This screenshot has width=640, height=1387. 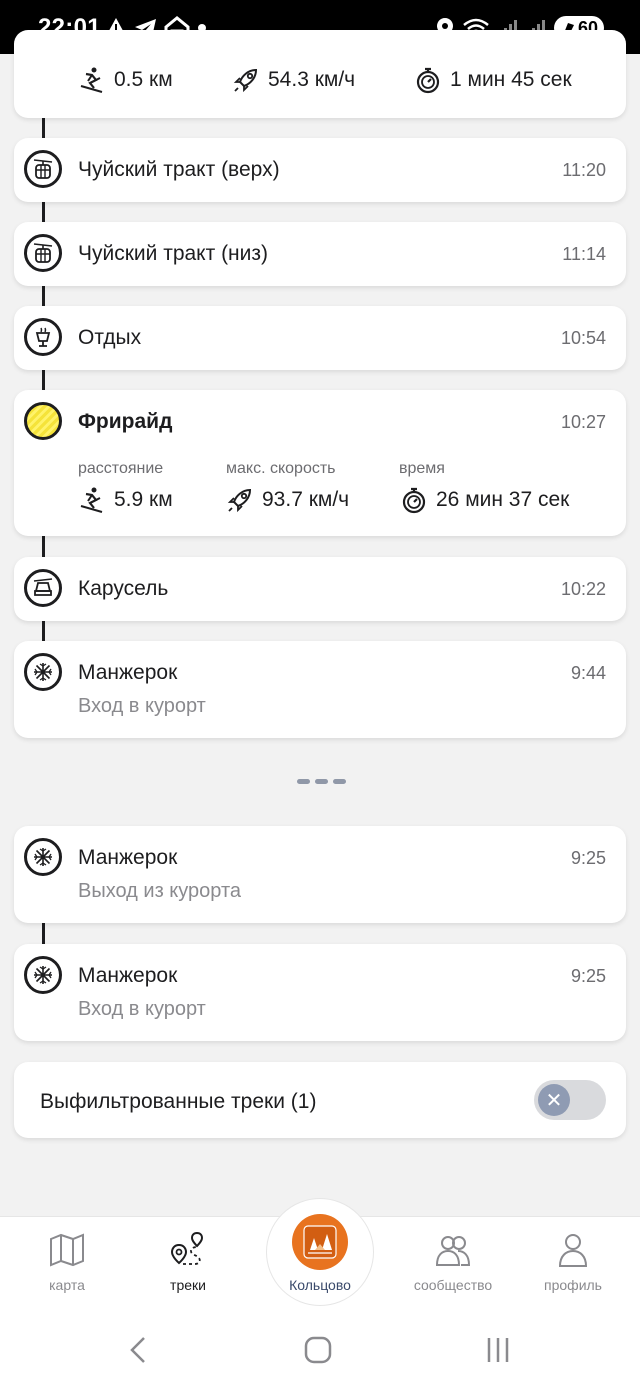 What do you see at coordinates (43, 337) in the screenshot?
I see `mulled-drink-icon` at bounding box center [43, 337].